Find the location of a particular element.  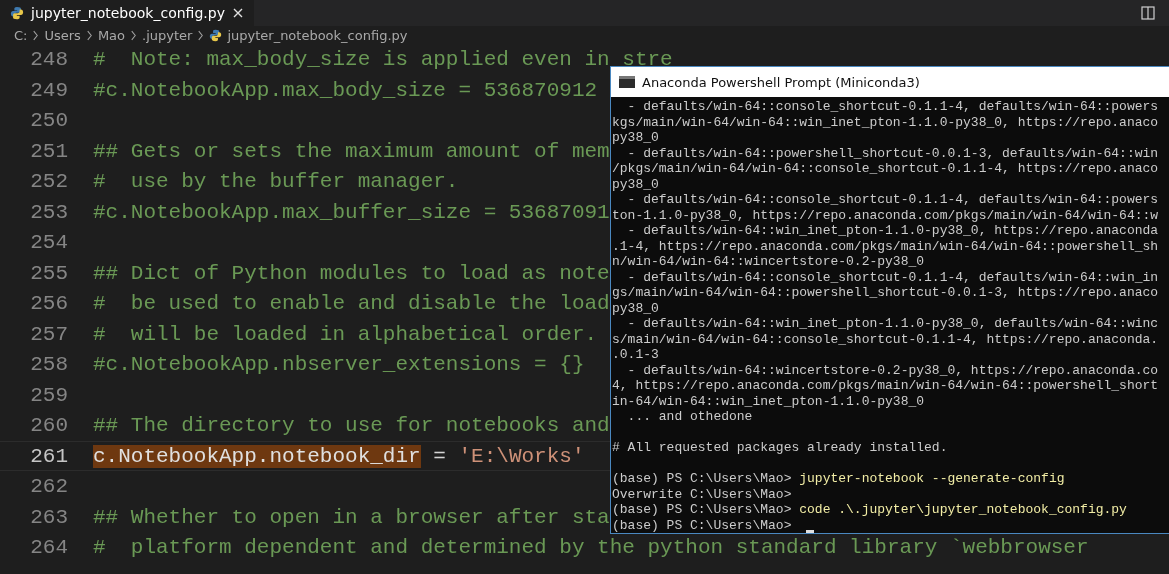

terminal-line: ... and othedone is located at coordinates (689, 416).